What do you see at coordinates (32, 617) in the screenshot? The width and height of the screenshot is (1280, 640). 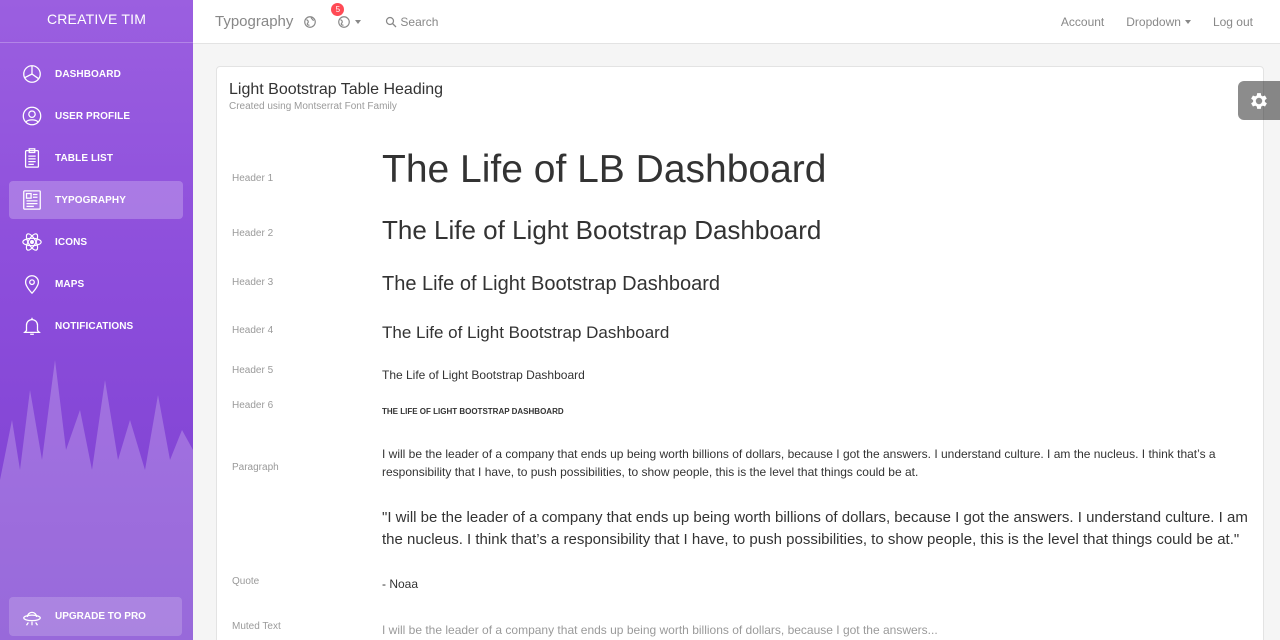 I see `rocket-ufo-icon` at bounding box center [32, 617].